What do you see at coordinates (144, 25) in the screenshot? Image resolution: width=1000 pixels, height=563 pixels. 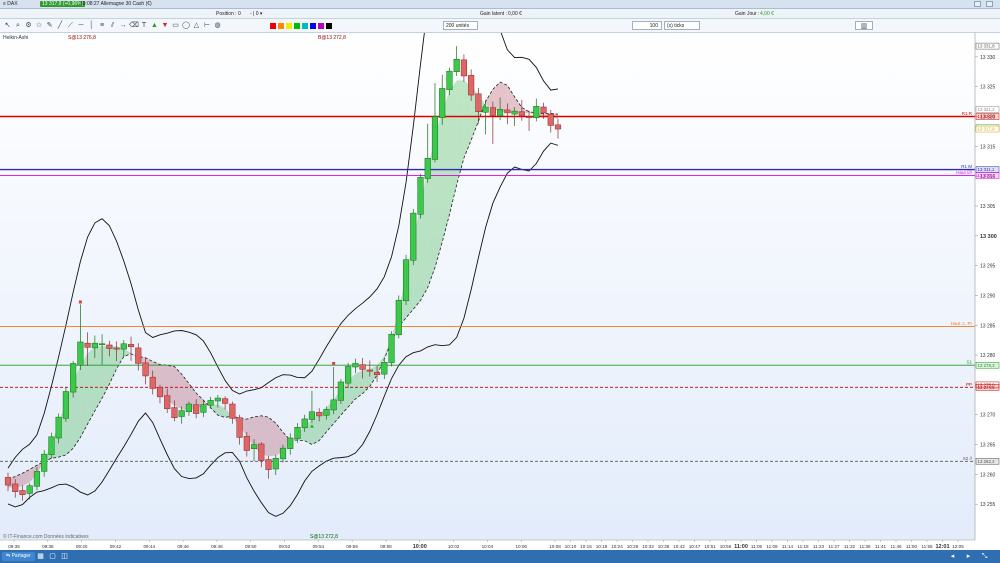 I see `text-icon: T` at bounding box center [144, 25].